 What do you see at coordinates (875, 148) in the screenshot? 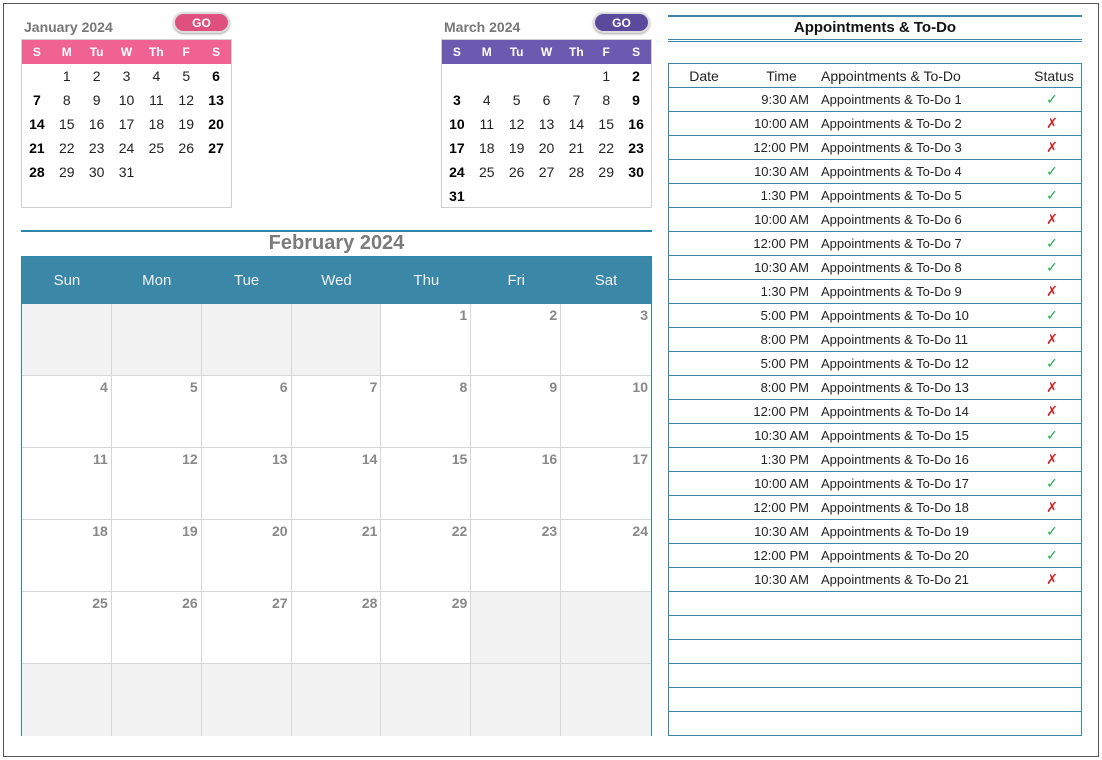
I see `table-row: 12:00 PM Appointments & To-Do 3 ✗` at bounding box center [875, 148].